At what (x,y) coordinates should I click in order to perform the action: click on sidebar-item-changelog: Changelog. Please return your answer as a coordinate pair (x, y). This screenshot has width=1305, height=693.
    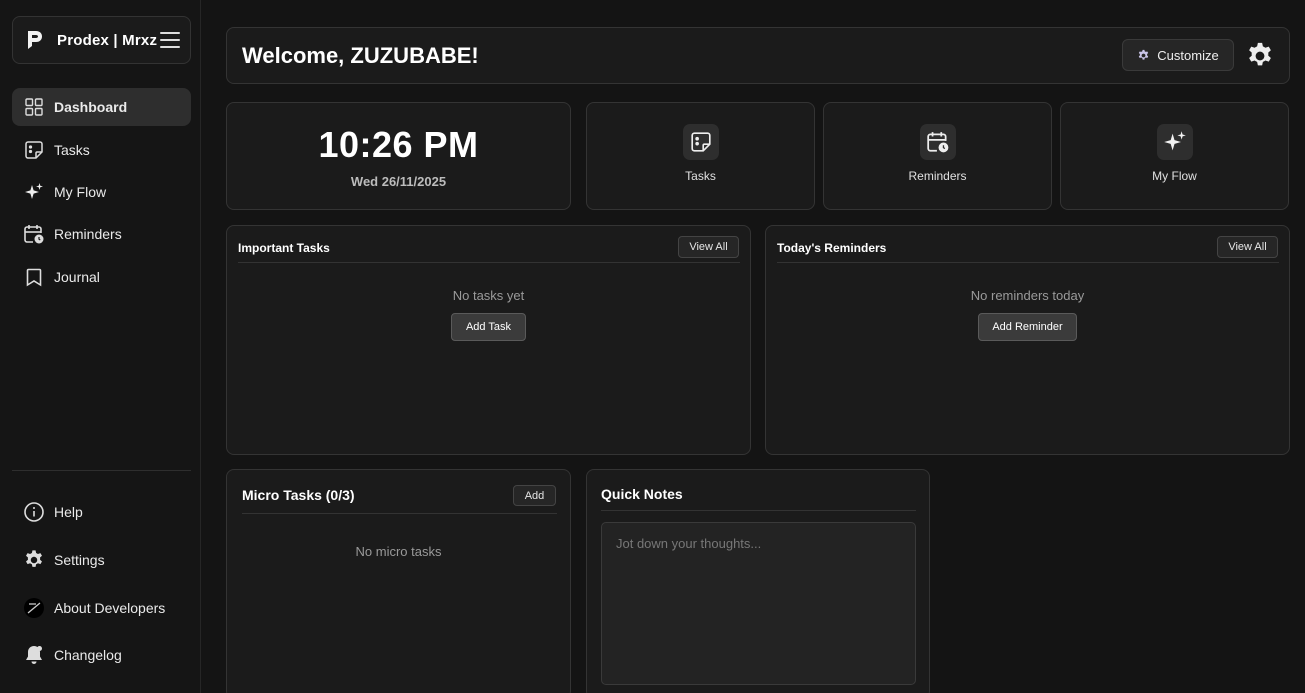
    Looking at the image, I should click on (101, 655).